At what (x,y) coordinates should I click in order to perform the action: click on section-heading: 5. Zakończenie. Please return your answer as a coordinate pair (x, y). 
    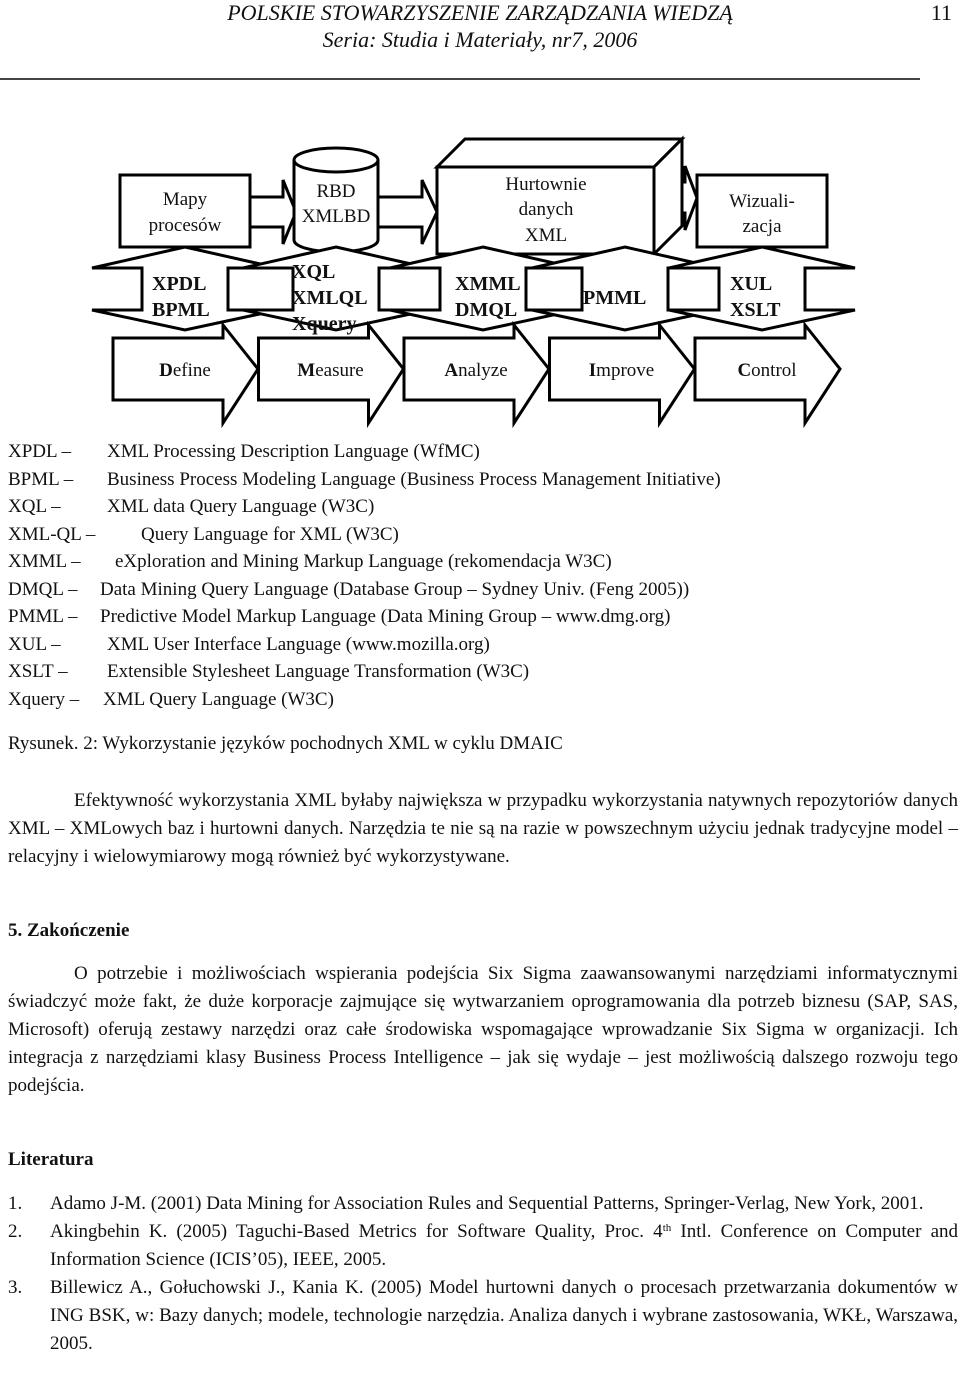
    Looking at the image, I should click on (69, 930).